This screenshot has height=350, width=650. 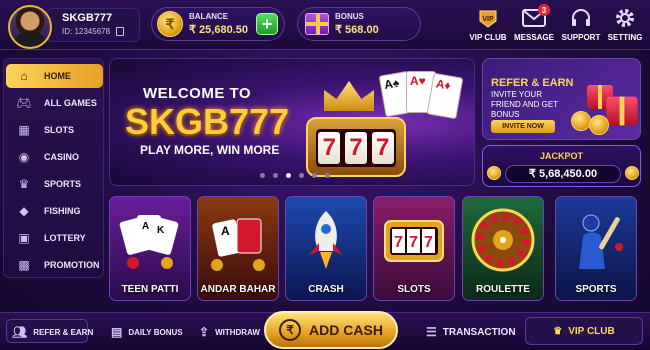 What do you see at coordinates (120, 31) in the screenshot?
I see `copy-icon` at bounding box center [120, 31].